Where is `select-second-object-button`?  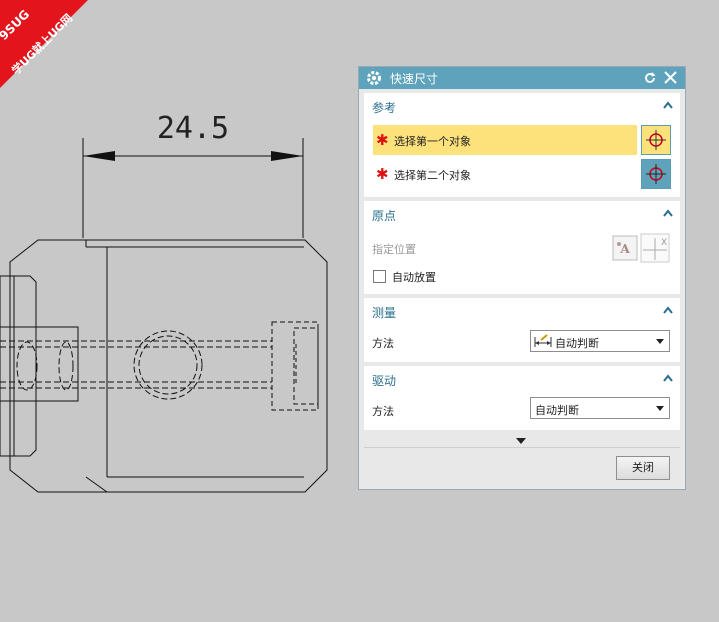 select-second-object-button is located at coordinates (656, 174).